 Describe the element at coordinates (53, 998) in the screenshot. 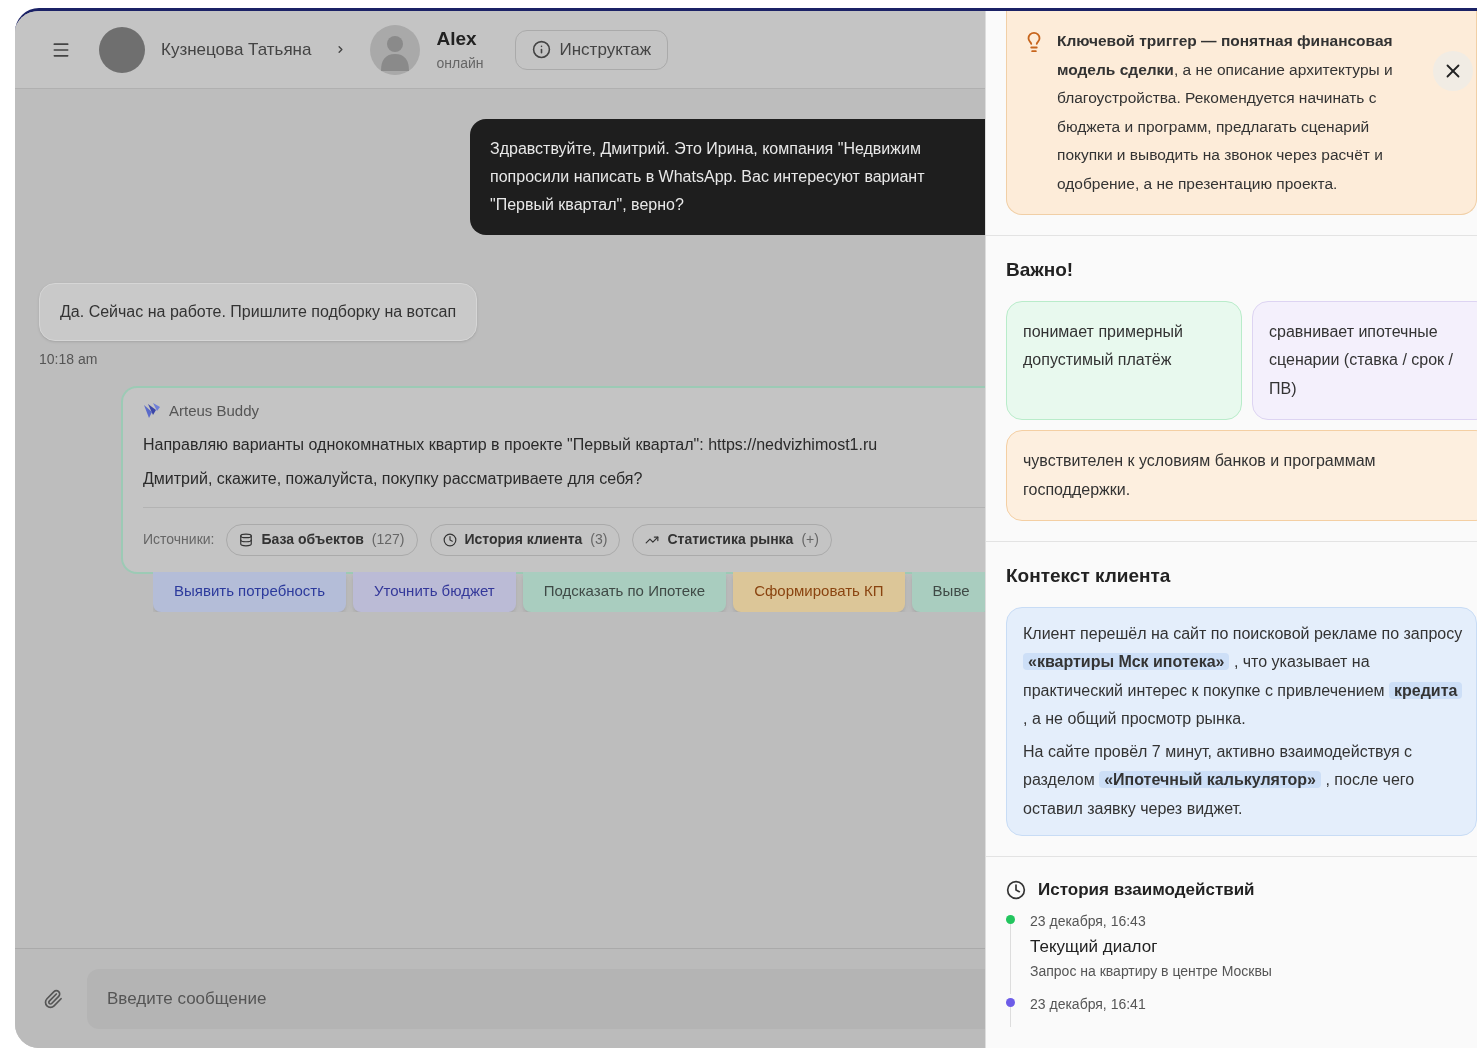

I see `attach-icon` at that location.